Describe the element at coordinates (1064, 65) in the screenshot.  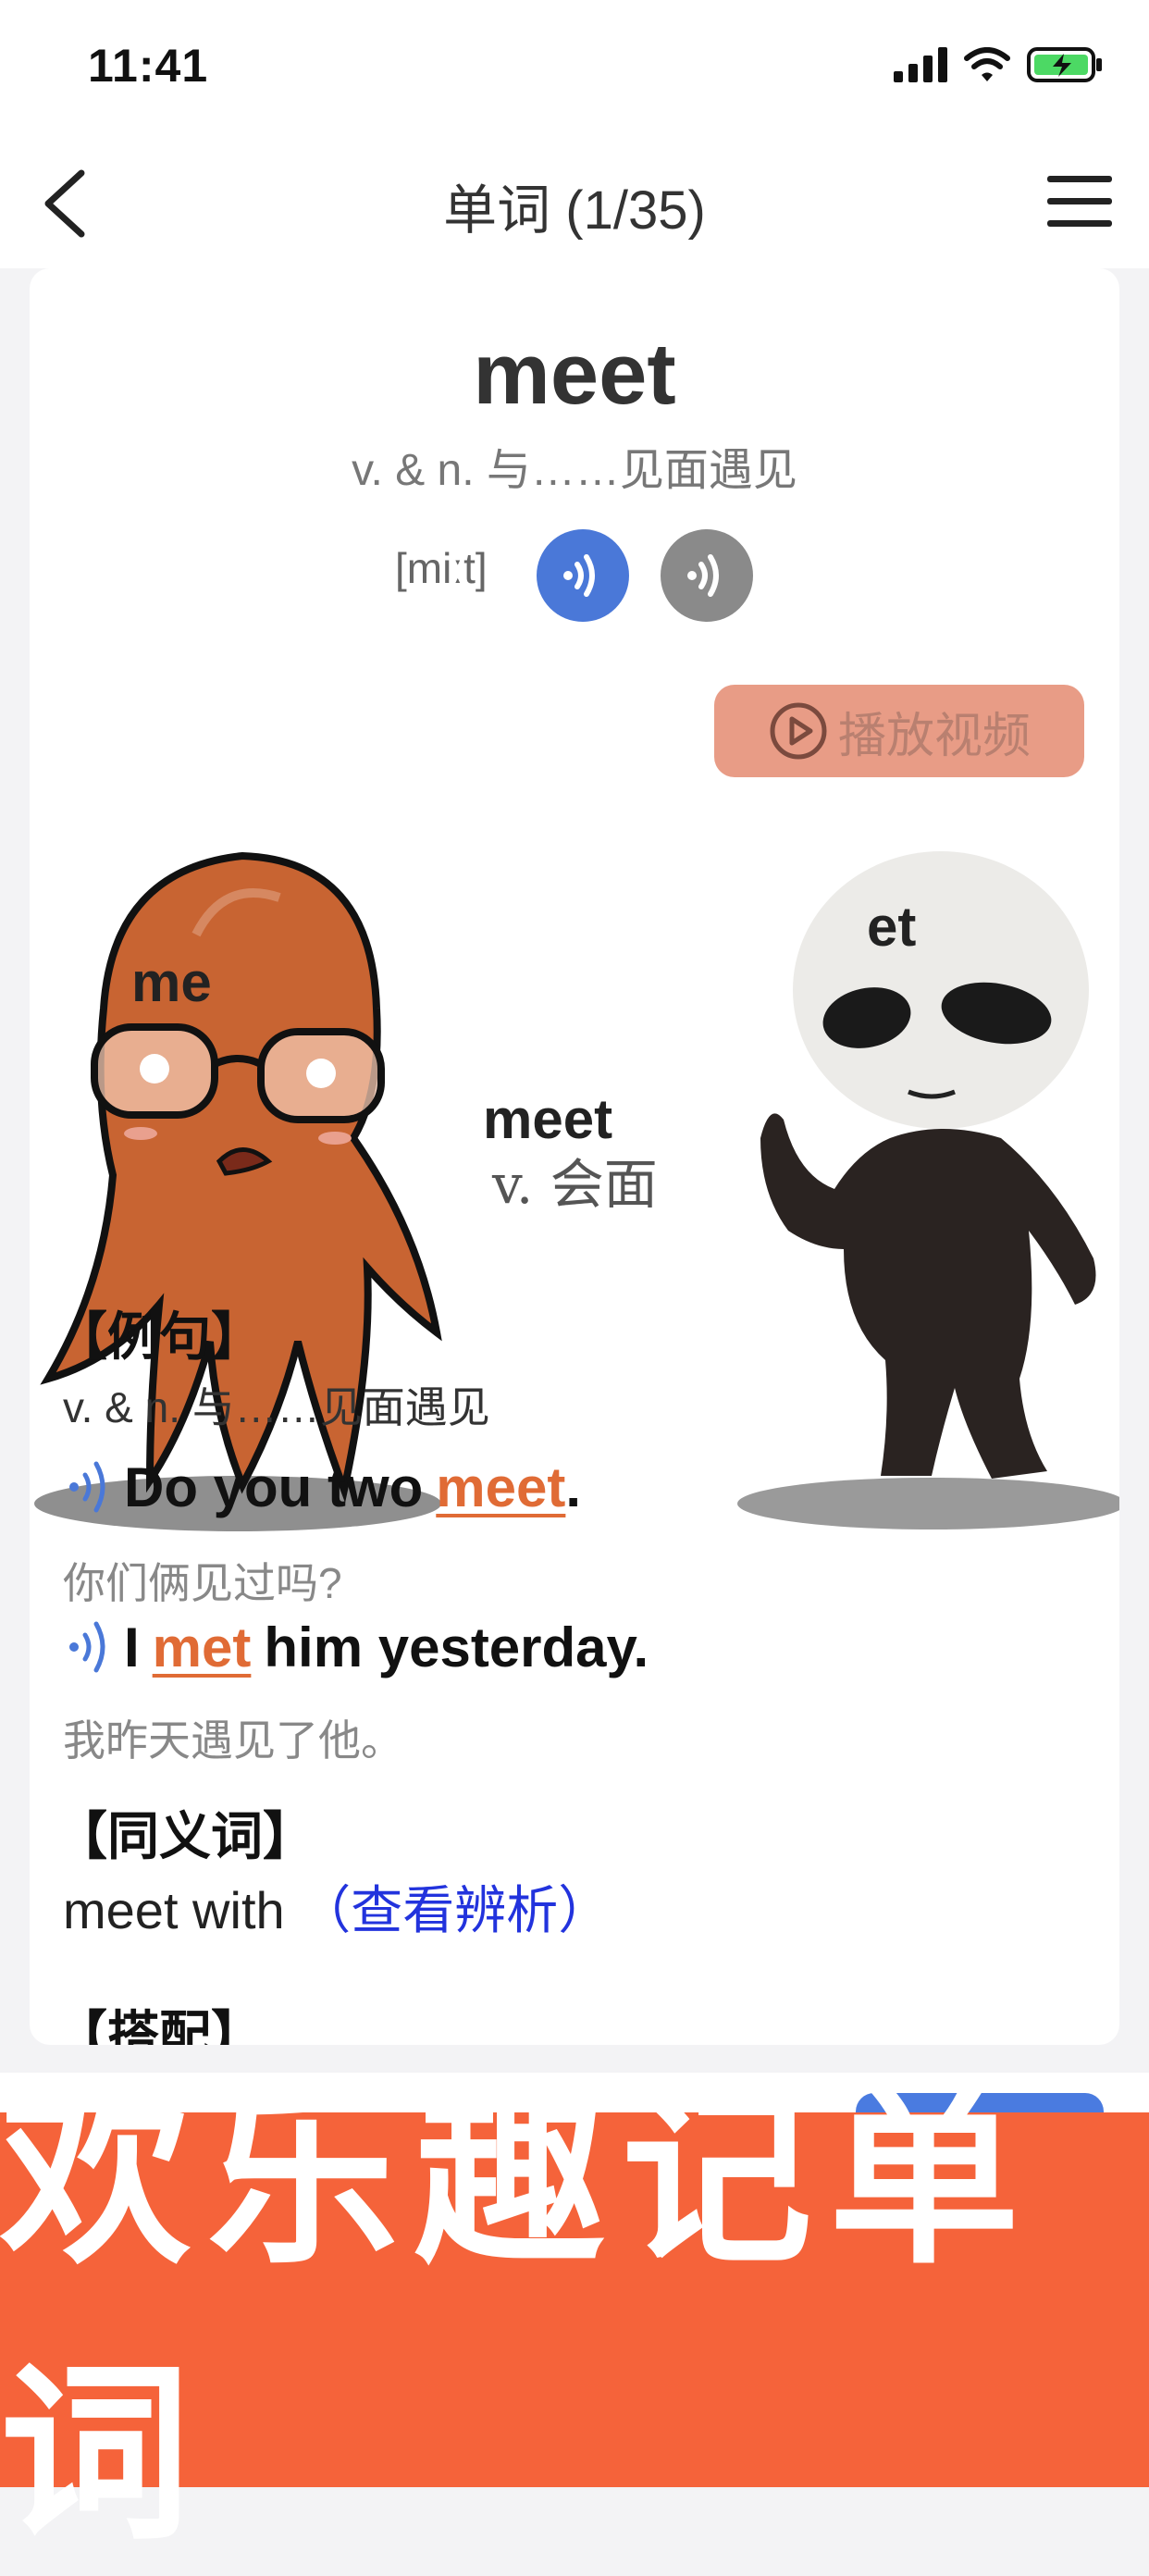
I see `battery-icon` at that location.